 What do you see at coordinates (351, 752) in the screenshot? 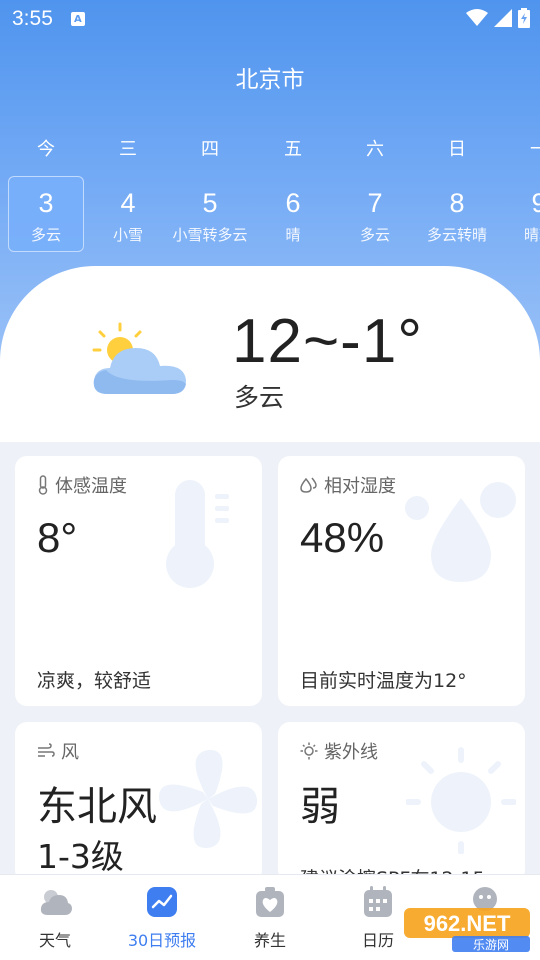
I see `uv-title: 紫外线` at bounding box center [351, 752].